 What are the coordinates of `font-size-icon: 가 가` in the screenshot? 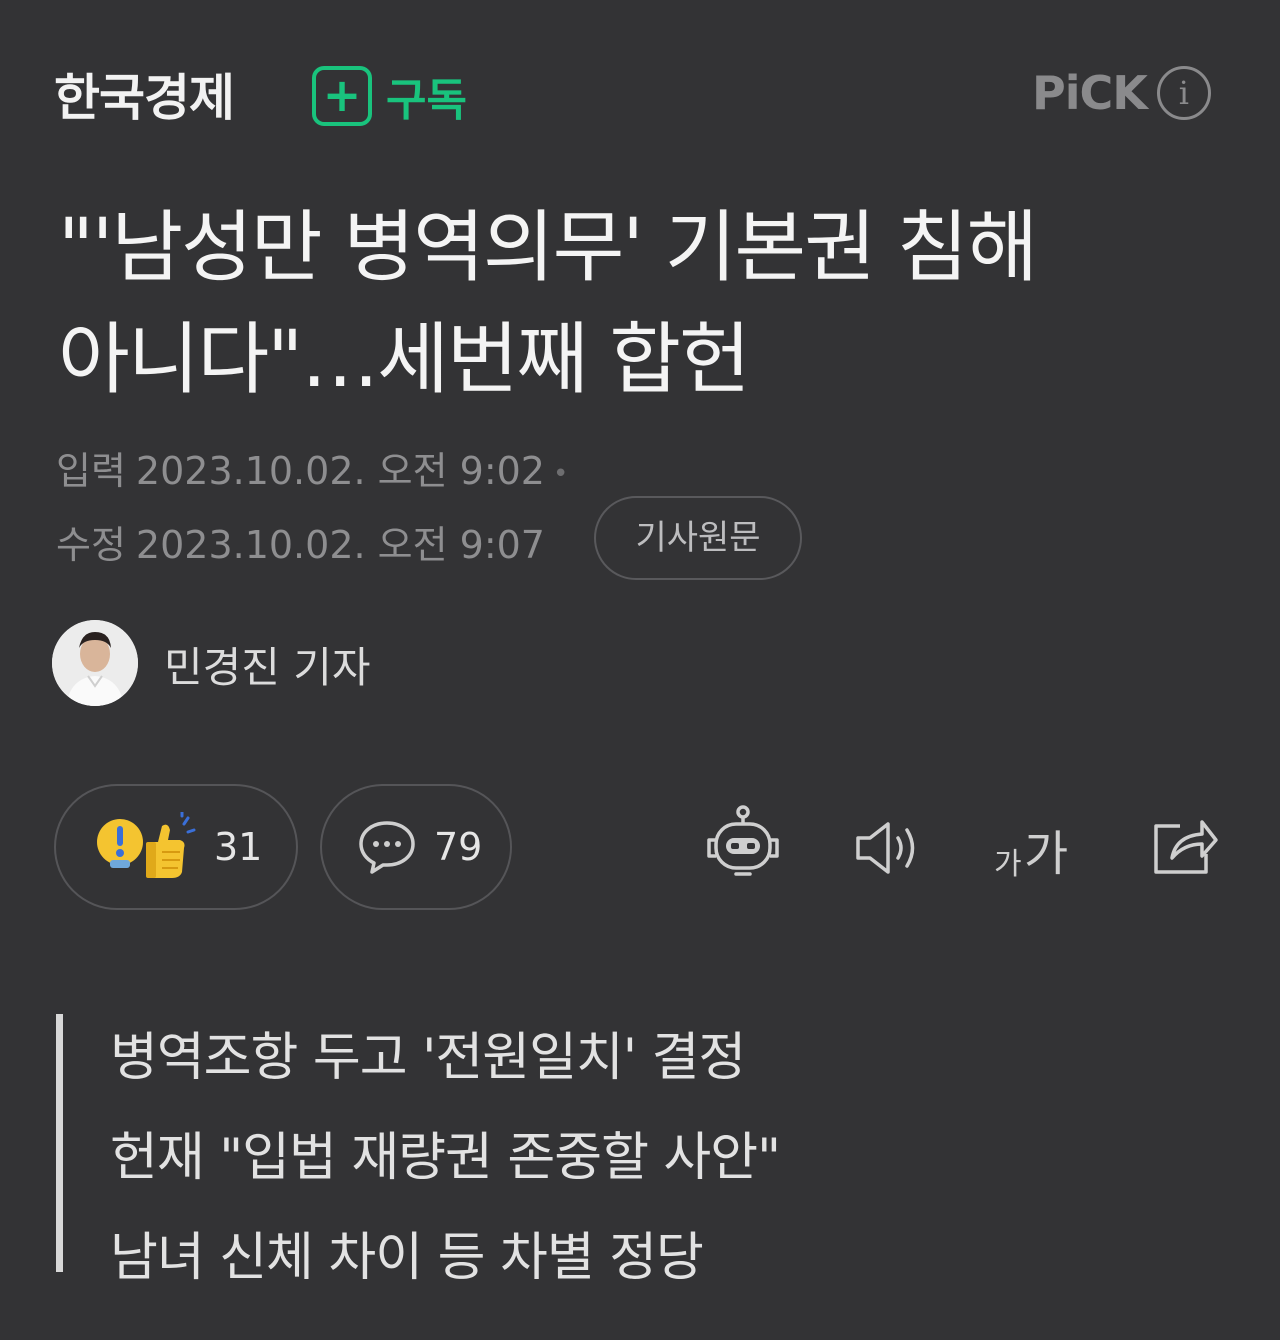 It's located at (1036, 849).